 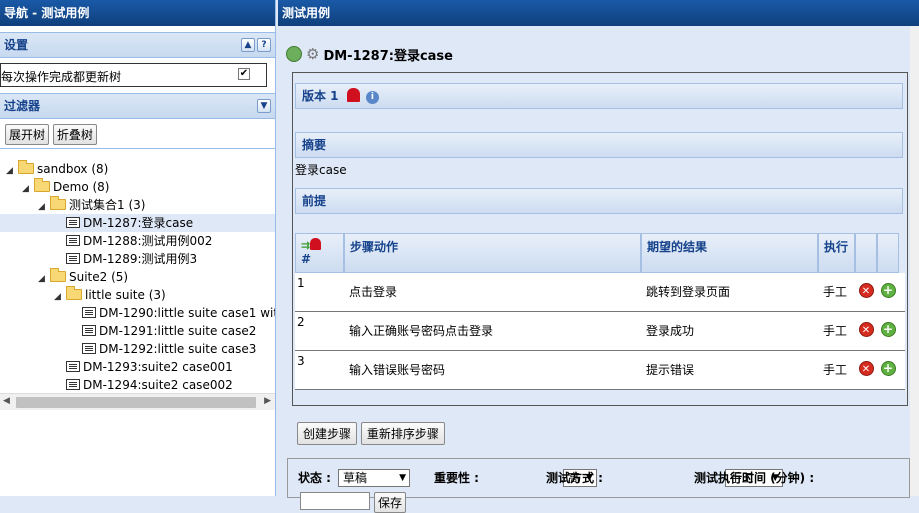 What do you see at coordinates (335, 501) in the screenshot?
I see `duration-input` at bounding box center [335, 501].